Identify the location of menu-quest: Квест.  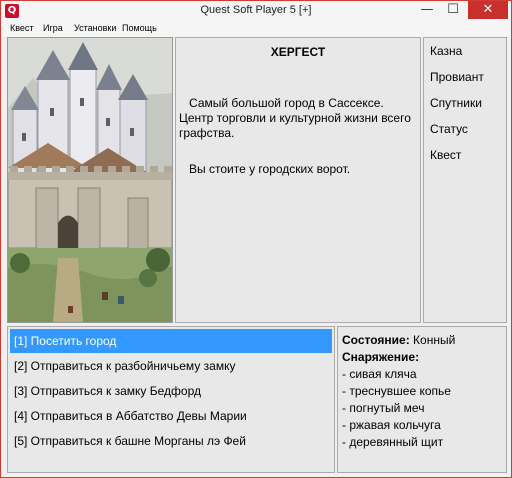
(22, 28).